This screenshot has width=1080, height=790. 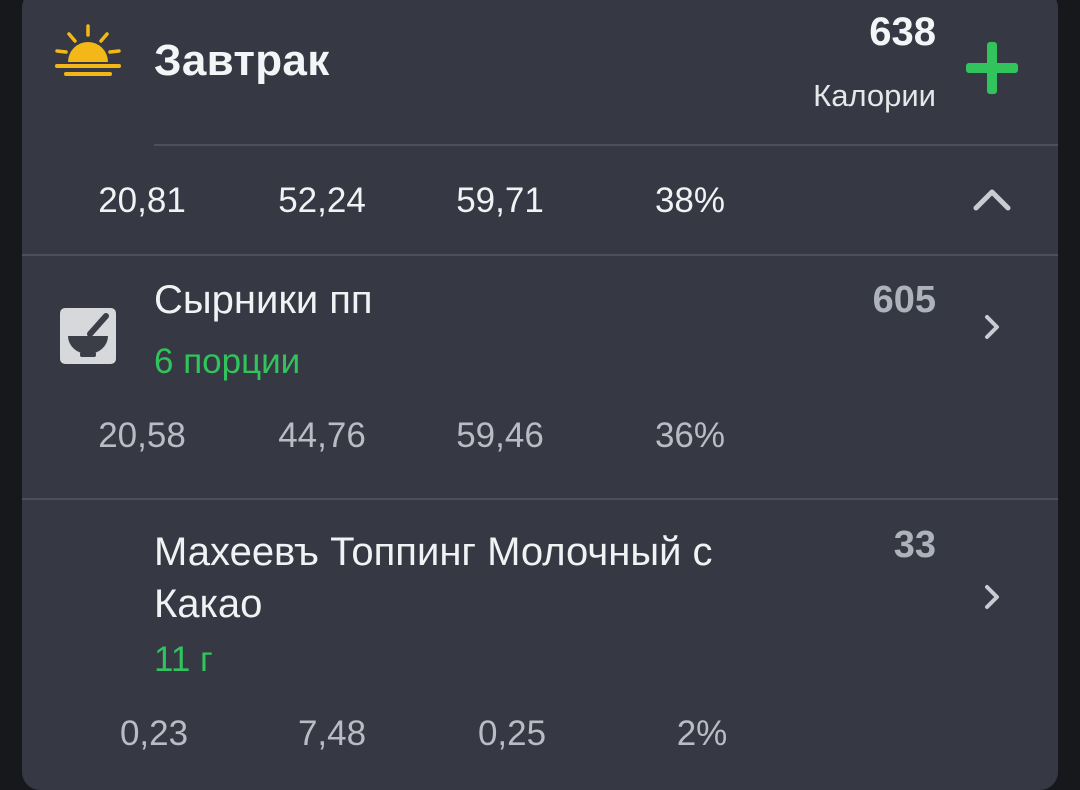 What do you see at coordinates (227, 361) in the screenshot?
I see `item-portion: 6 порции` at bounding box center [227, 361].